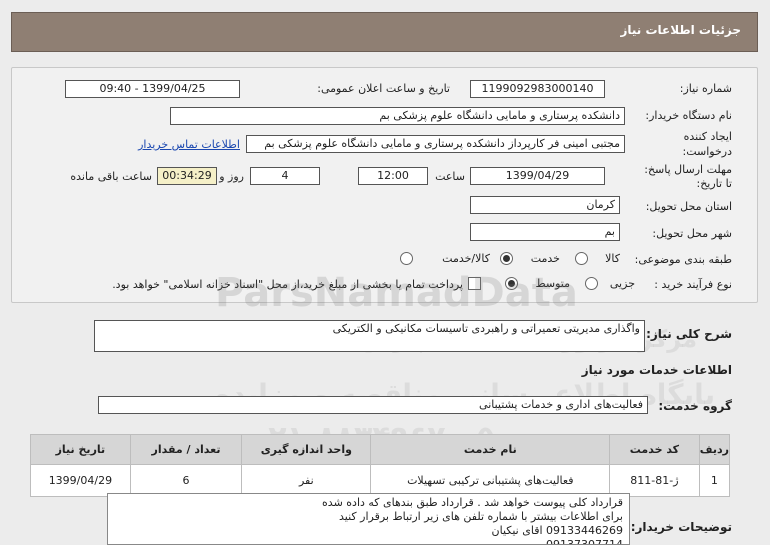 This screenshot has width=770, height=545. Describe the element at coordinates (474, 283) in the screenshot. I see `treasury-payment-checkbox` at that location.